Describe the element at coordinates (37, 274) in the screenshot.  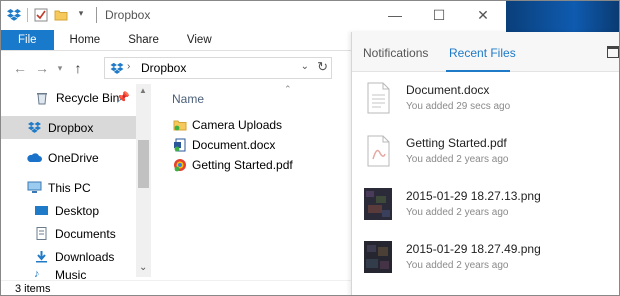
I see `music-note-icon: ♪` at that location.